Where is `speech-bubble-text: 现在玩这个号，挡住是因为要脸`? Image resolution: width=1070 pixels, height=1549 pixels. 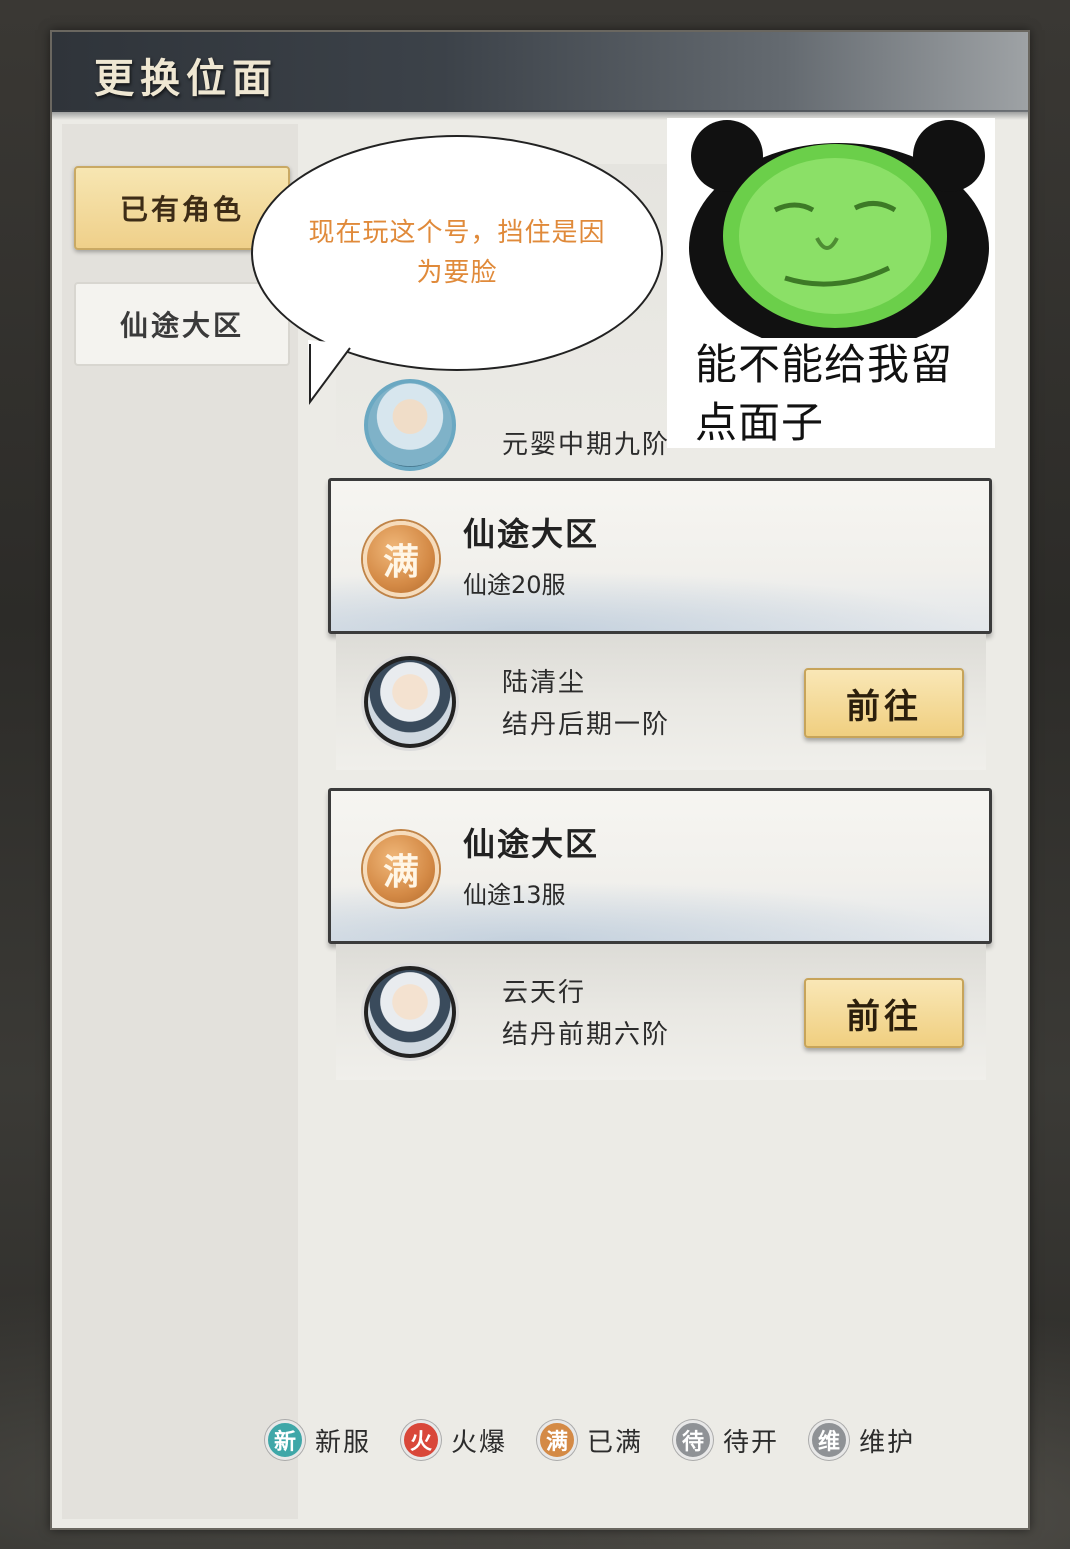
speech-bubble-text: 现在玩这个号，挡住是因为要脸 is located at coordinates (457, 253).